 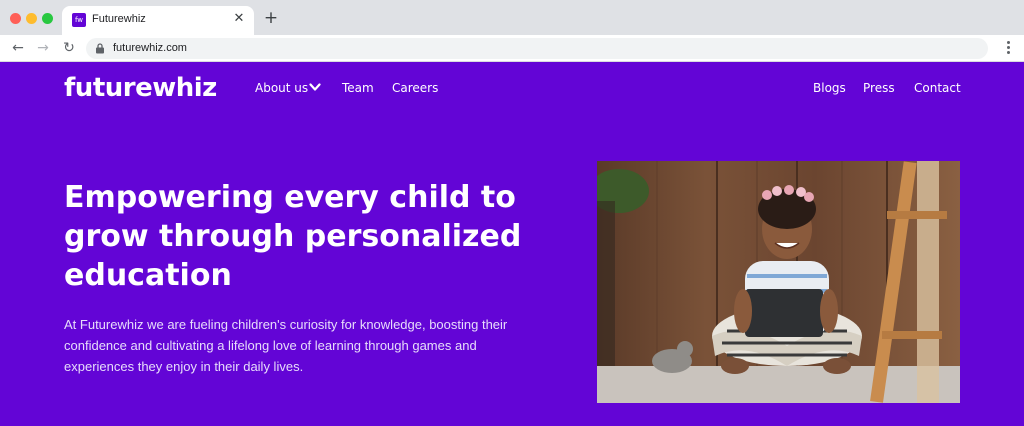 What do you see at coordinates (879, 88) in the screenshot?
I see `nav-press: Press` at bounding box center [879, 88].